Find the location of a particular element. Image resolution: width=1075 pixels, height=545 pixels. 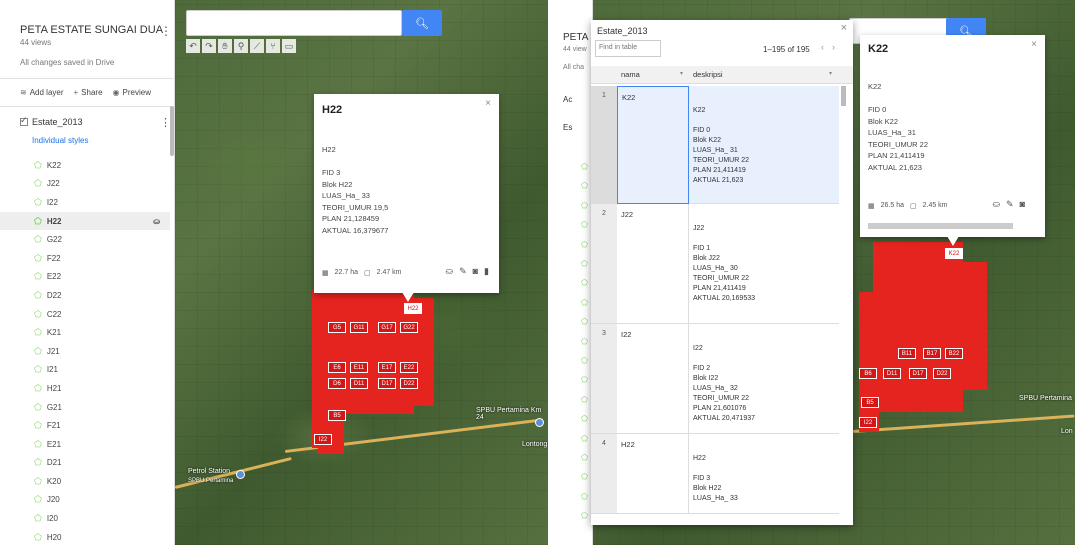

list-item: ⬠ F22 is located at coordinates (101, 258).